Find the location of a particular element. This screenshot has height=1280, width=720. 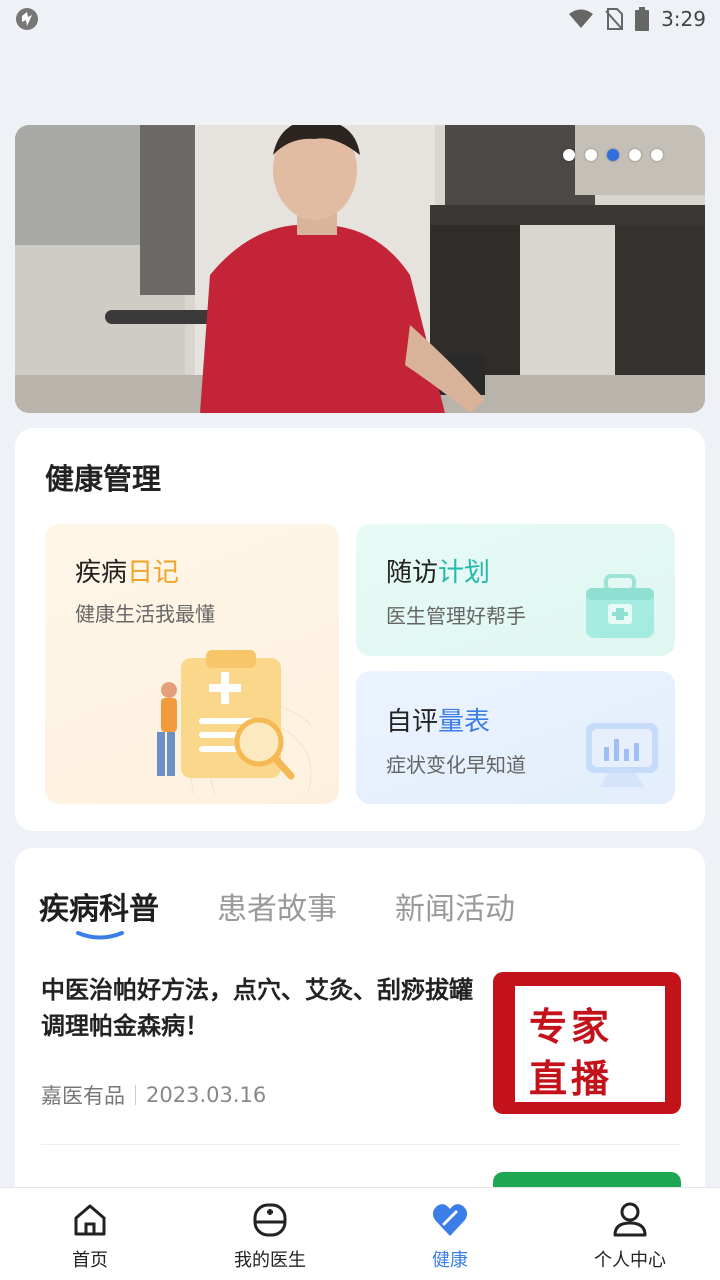

nav-profile: 个人中心 is located at coordinates (630, 1234).